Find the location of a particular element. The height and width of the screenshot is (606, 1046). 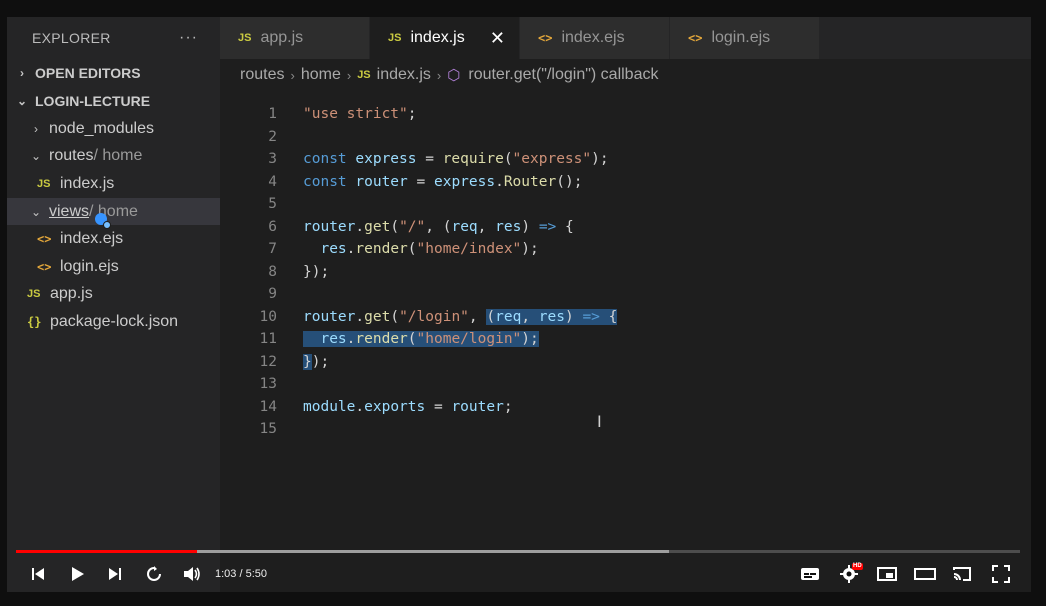

tree-item-label: package-lock.json is located at coordinates (114, 321).